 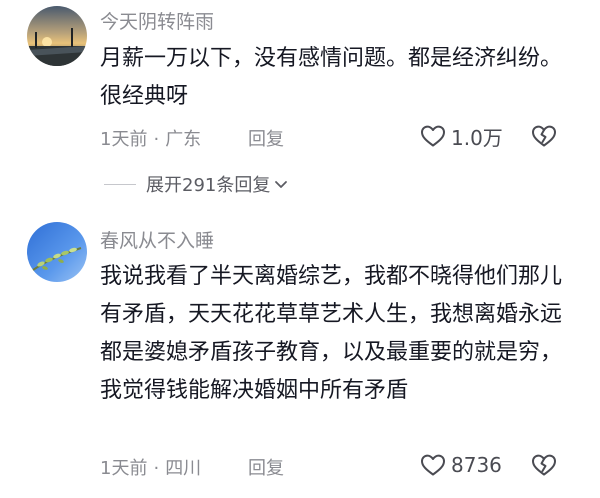 What do you see at coordinates (335, 465) in the screenshot?
I see `comment-meta: 1天前 · 四川 回复 8736` at bounding box center [335, 465].